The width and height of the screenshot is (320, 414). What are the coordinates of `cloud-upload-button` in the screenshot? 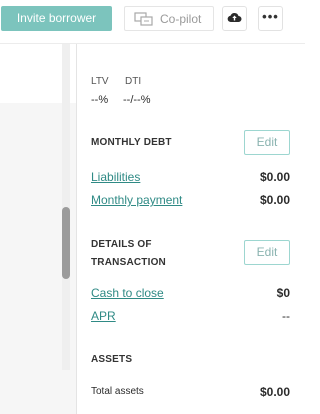 It's located at (234, 18).